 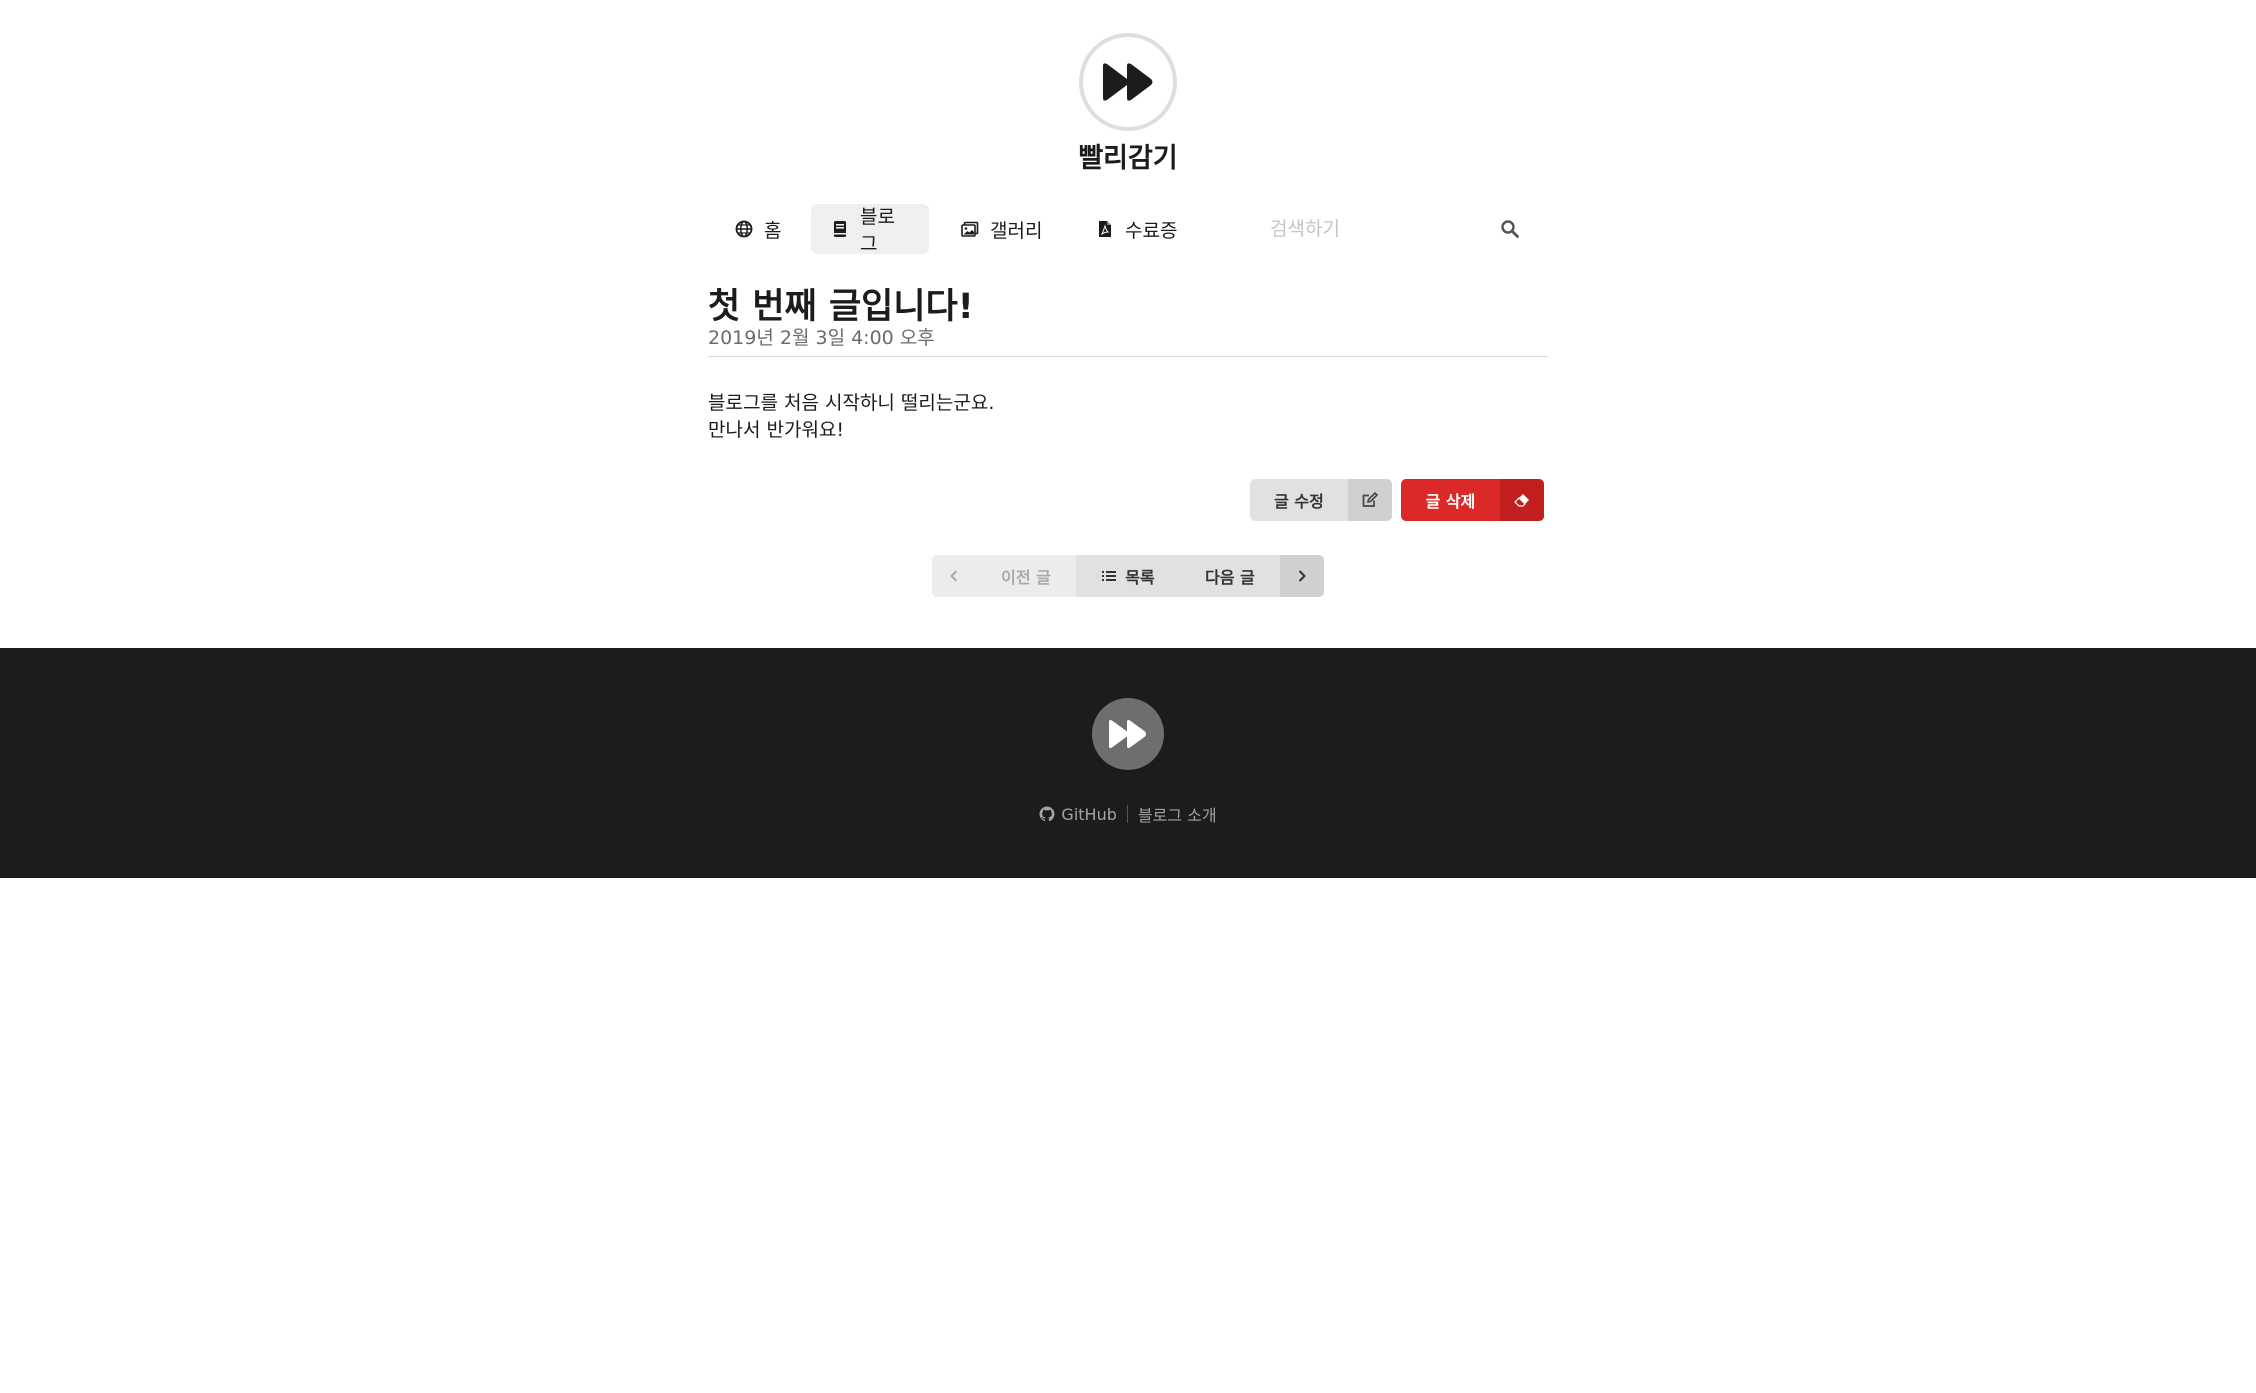 I want to click on post-date: 2019년 2월 3일 4:00 오후, so click(x=821, y=338).